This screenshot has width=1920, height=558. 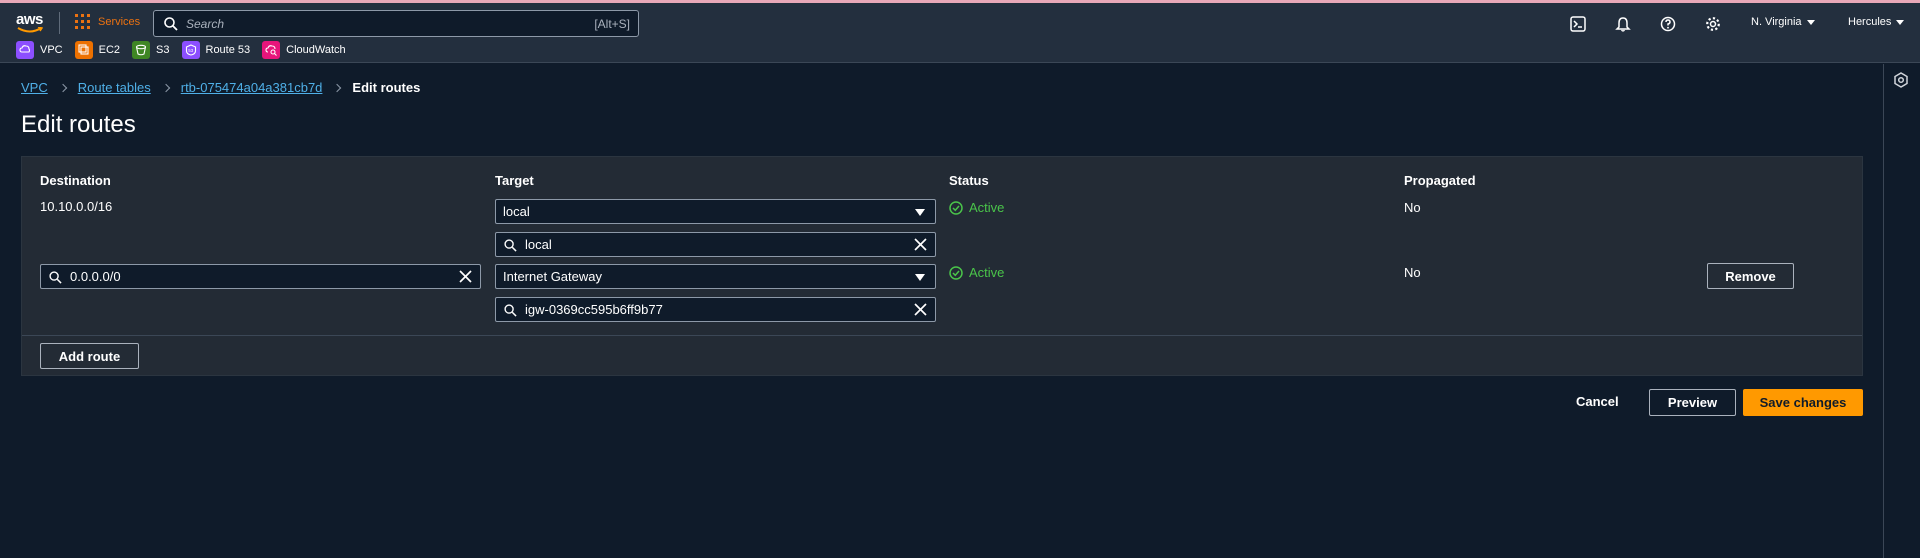 What do you see at coordinates (960, 33) in the screenshot?
I see `top-navigation-bar: aws Services [Alt+S] N` at bounding box center [960, 33].